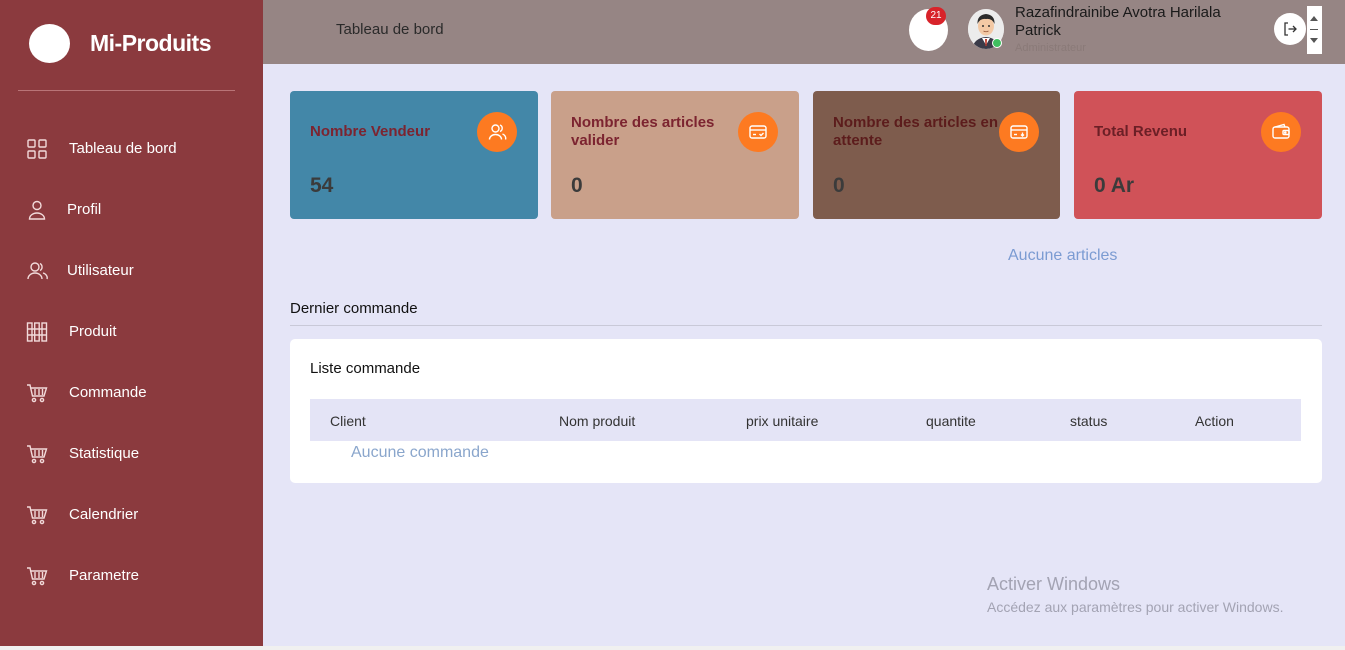  I want to click on card-check-icon, so click(758, 132).